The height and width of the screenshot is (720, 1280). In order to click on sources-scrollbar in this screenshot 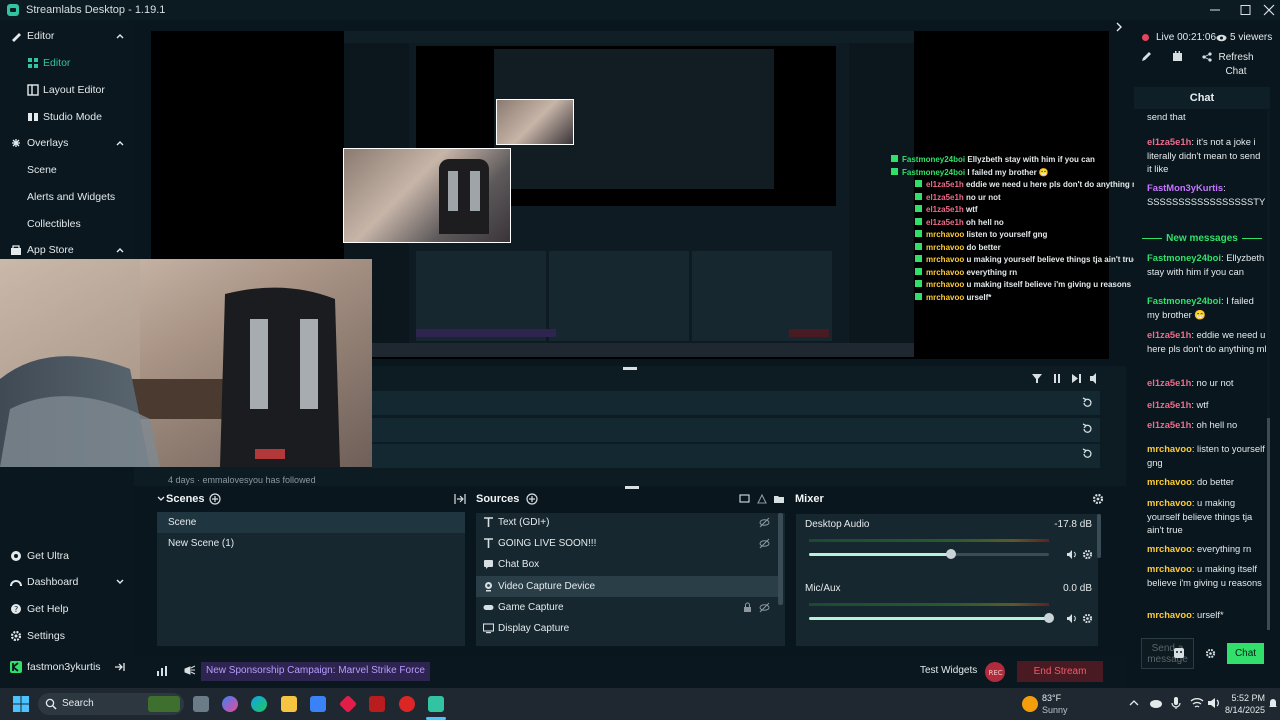, I will do `click(780, 559)`.